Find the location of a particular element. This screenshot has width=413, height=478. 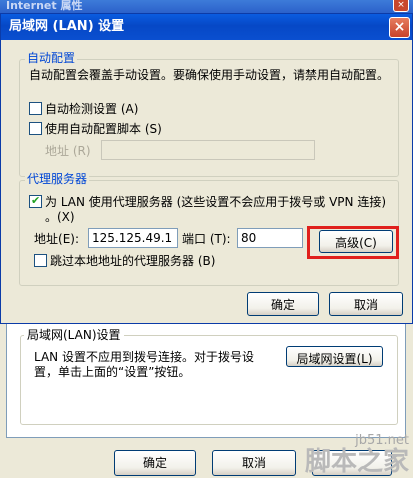

use-script-checkbox is located at coordinates (35, 128).